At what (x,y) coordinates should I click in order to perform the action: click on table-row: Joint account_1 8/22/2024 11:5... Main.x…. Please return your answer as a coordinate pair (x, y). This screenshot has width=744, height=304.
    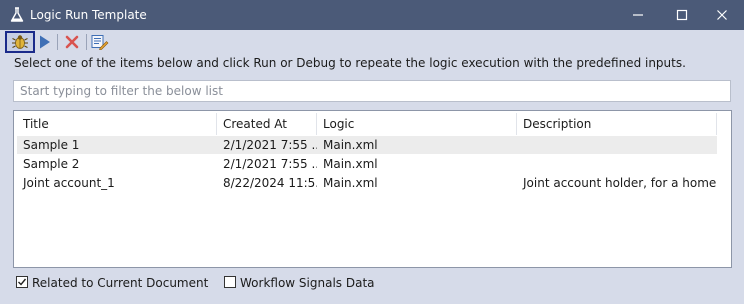
    Looking at the image, I should click on (367, 183).